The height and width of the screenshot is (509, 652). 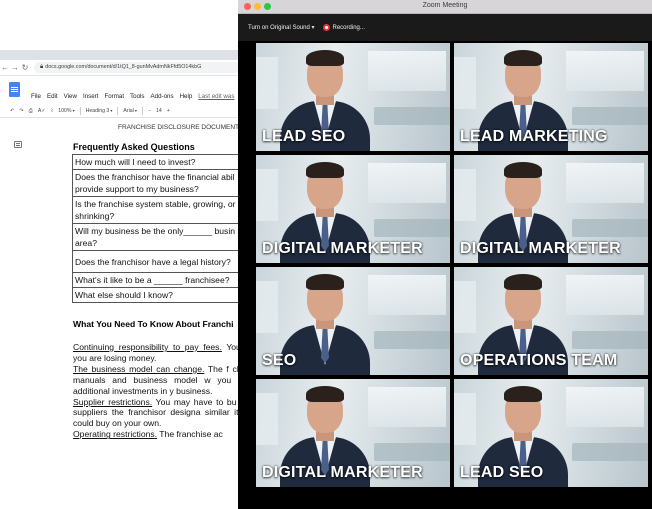 I want to click on paragraph-lead: Operating restrictions., so click(x=115, y=434).